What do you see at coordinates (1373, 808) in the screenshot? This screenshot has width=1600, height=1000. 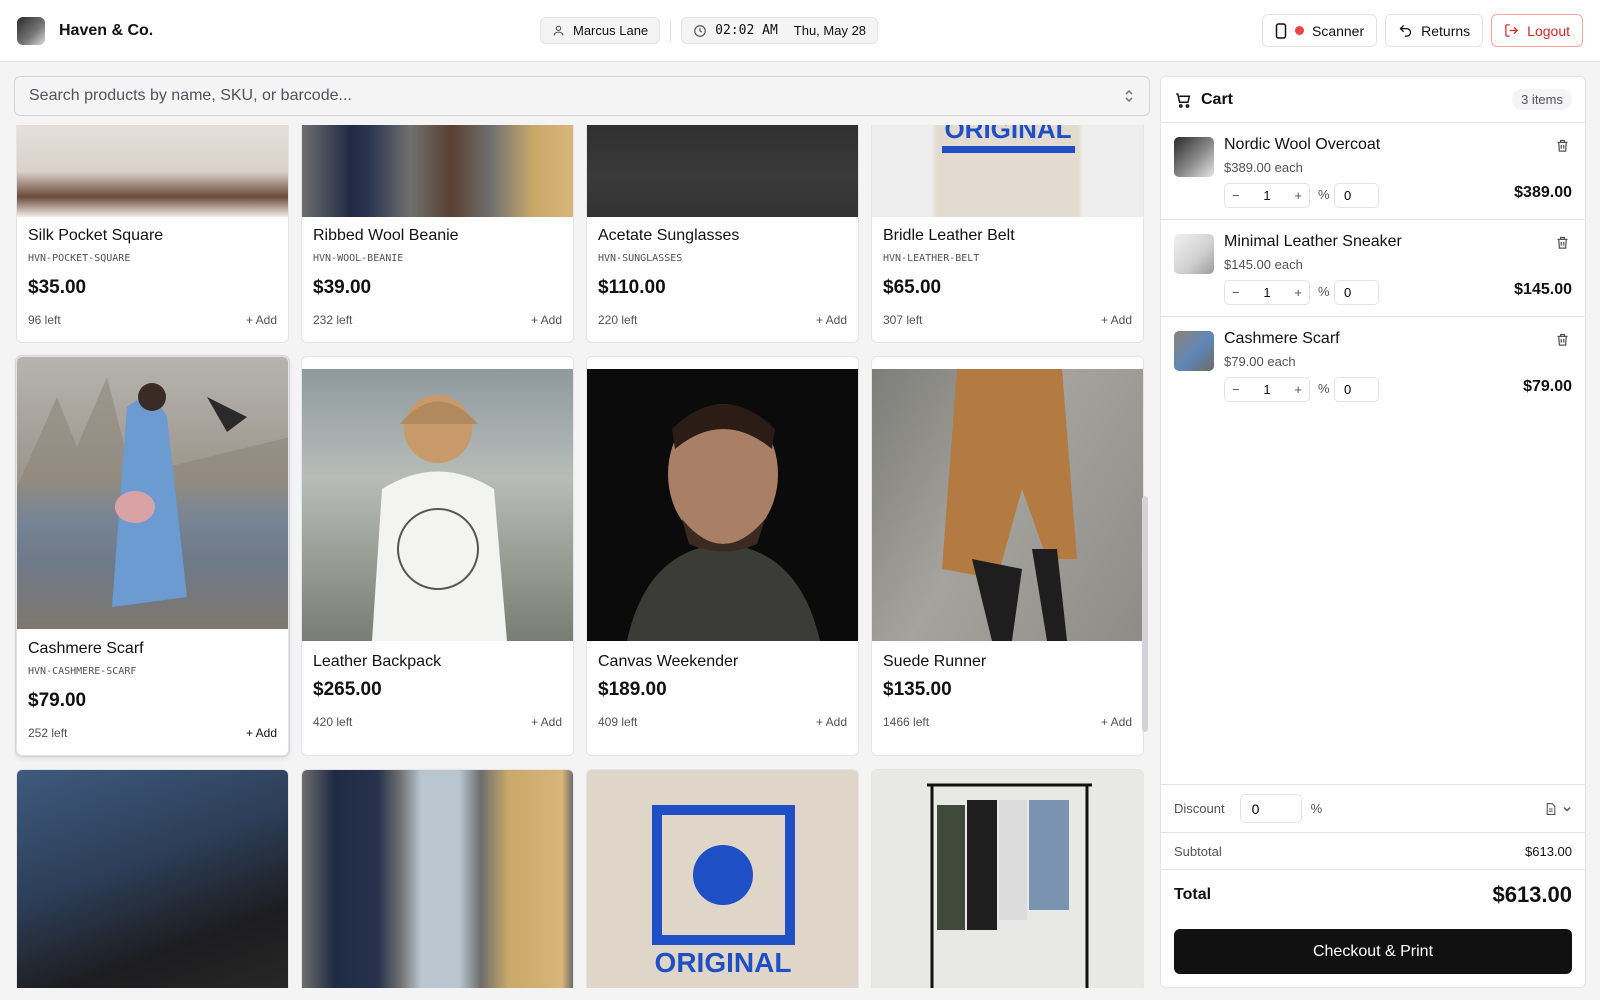 I see `discount-row: Discount %` at bounding box center [1373, 808].